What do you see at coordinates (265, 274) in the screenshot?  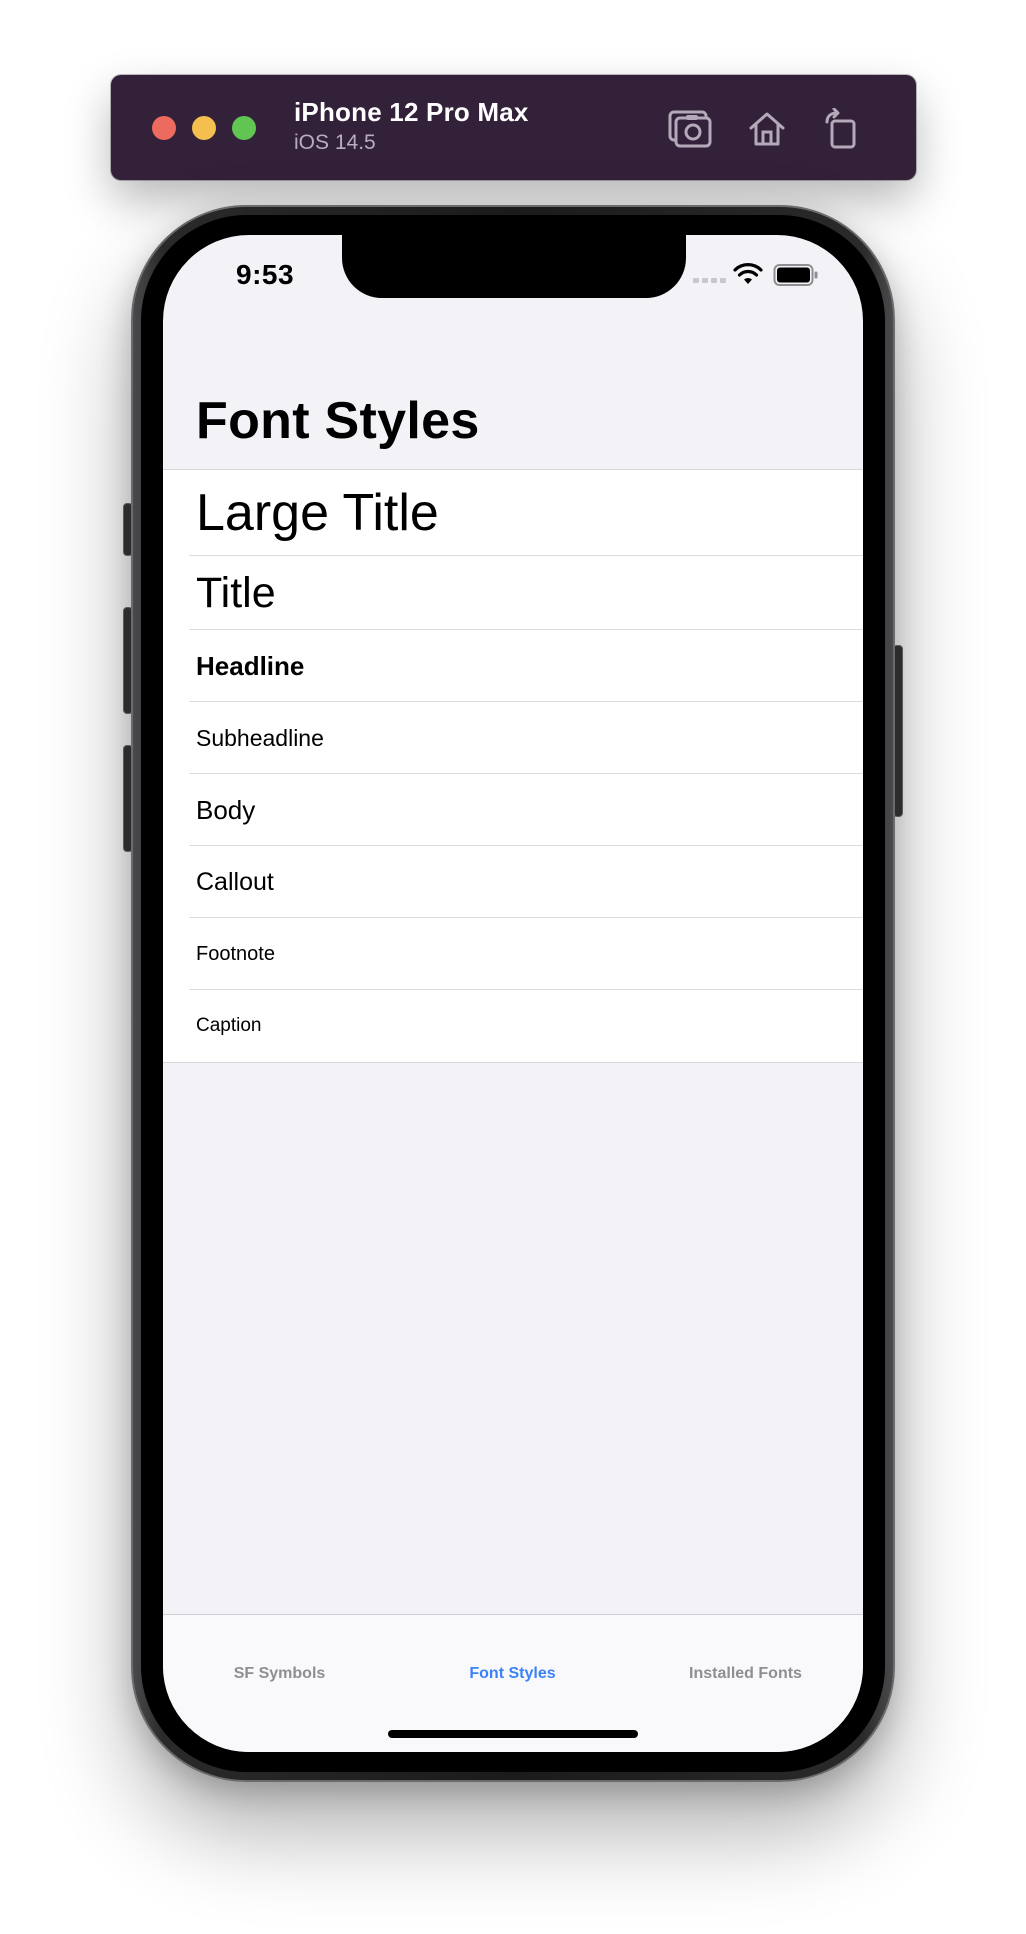 I see `status-time: 9:53` at bounding box center [265, 274].